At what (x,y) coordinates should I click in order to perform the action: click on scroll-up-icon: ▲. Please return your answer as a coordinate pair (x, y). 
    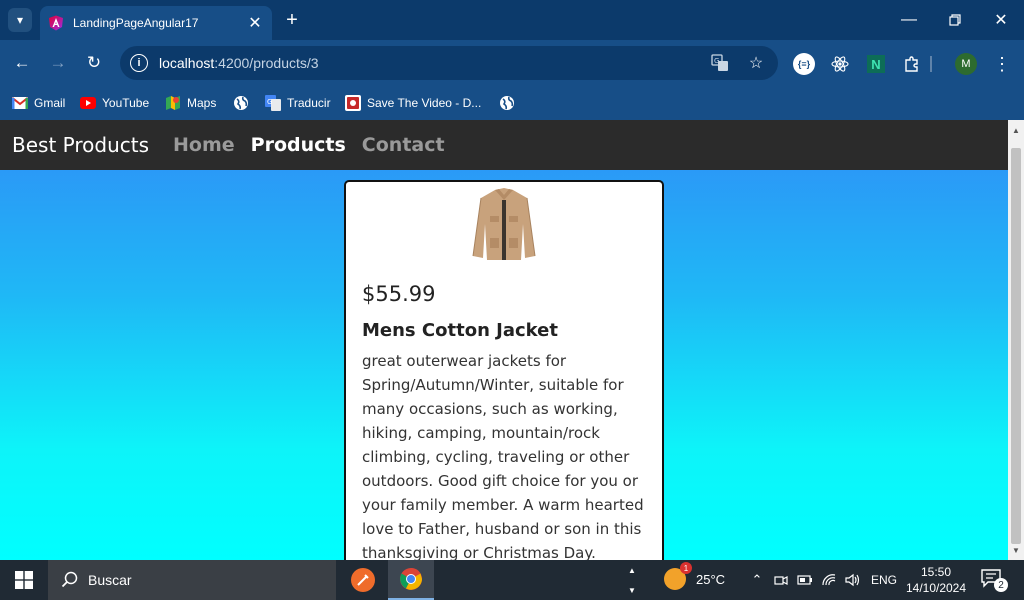
    Looking at the image, I should click on (1016, 130).